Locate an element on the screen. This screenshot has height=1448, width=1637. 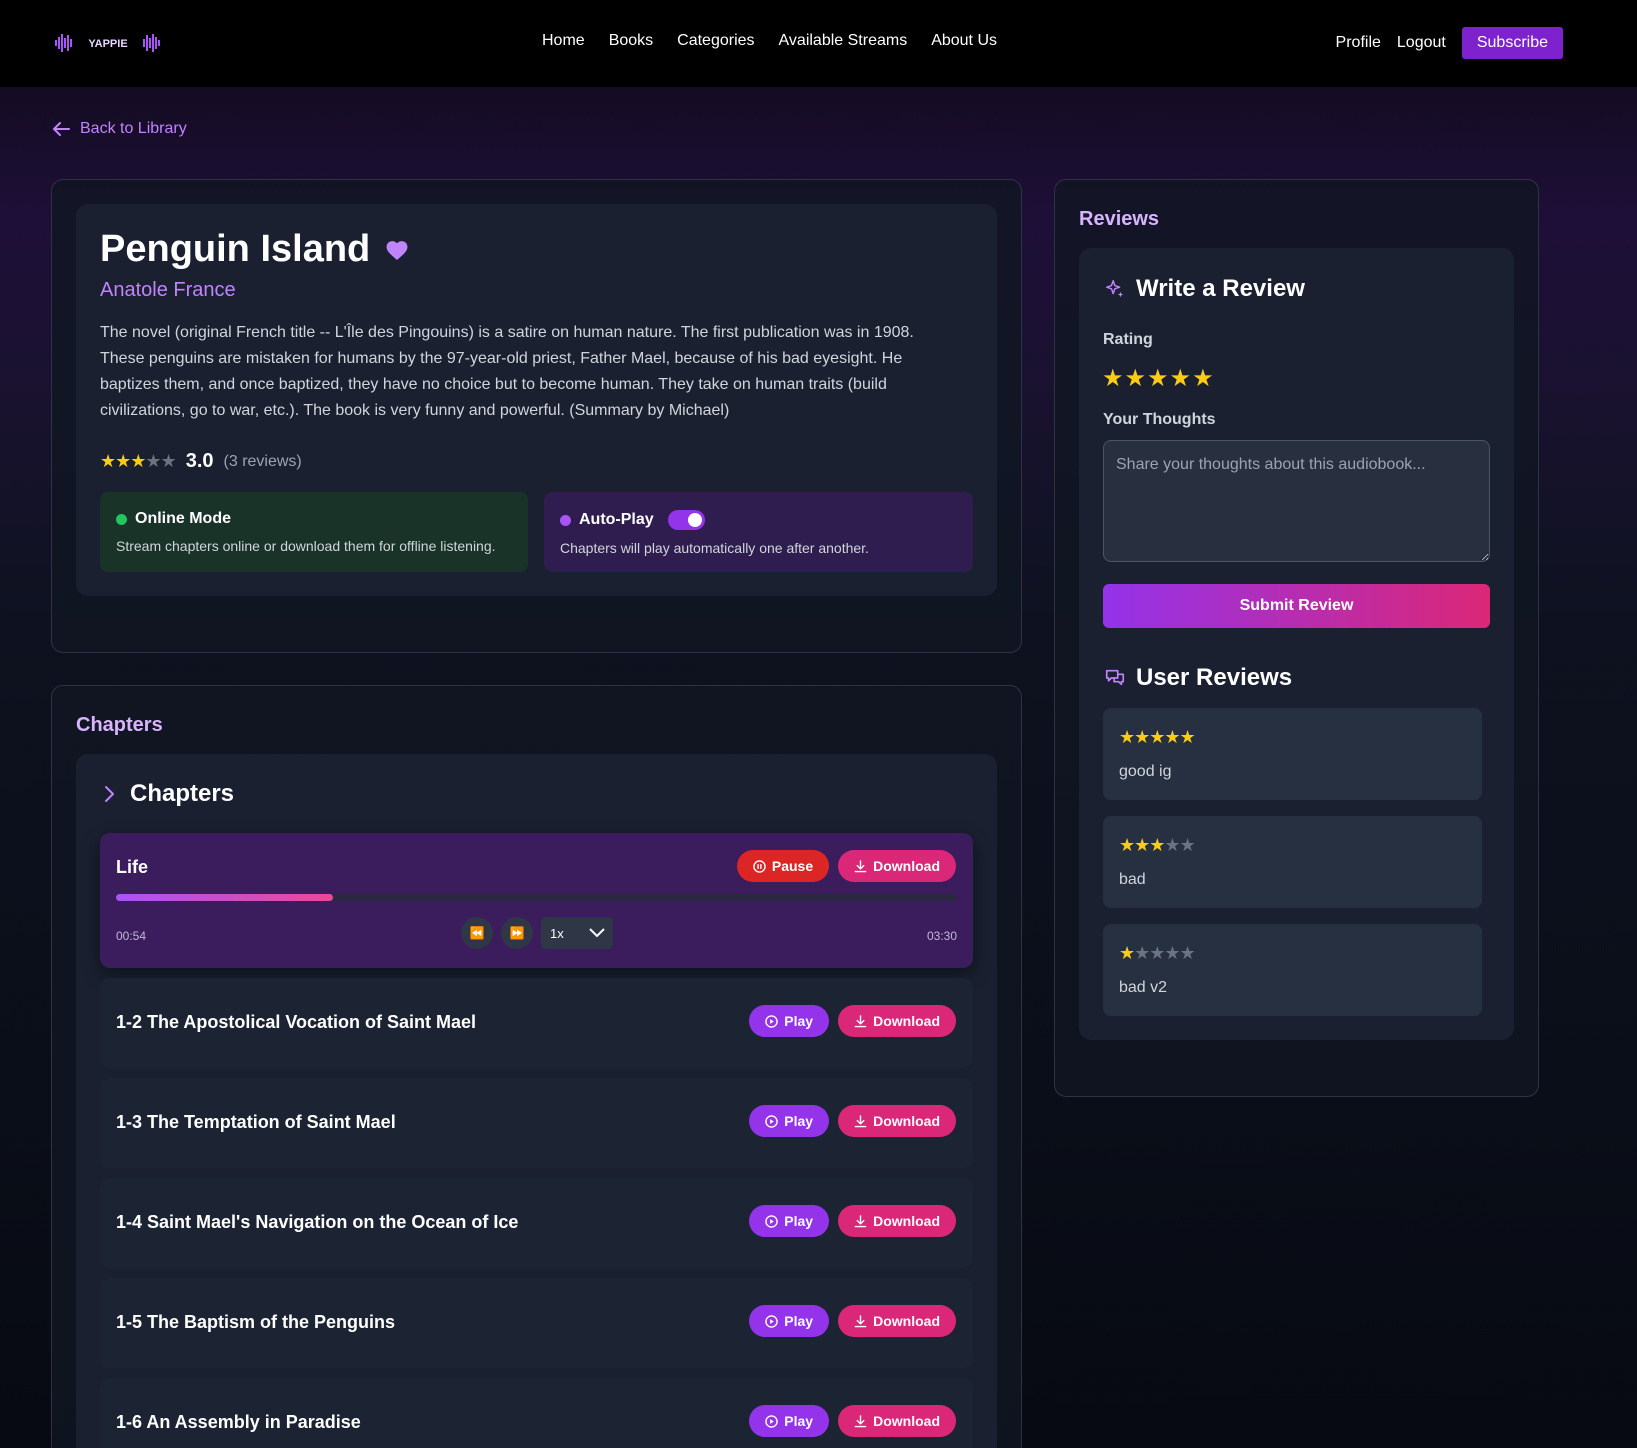
fast-forward-button: ⏩ is located at coordinates (517, 933).